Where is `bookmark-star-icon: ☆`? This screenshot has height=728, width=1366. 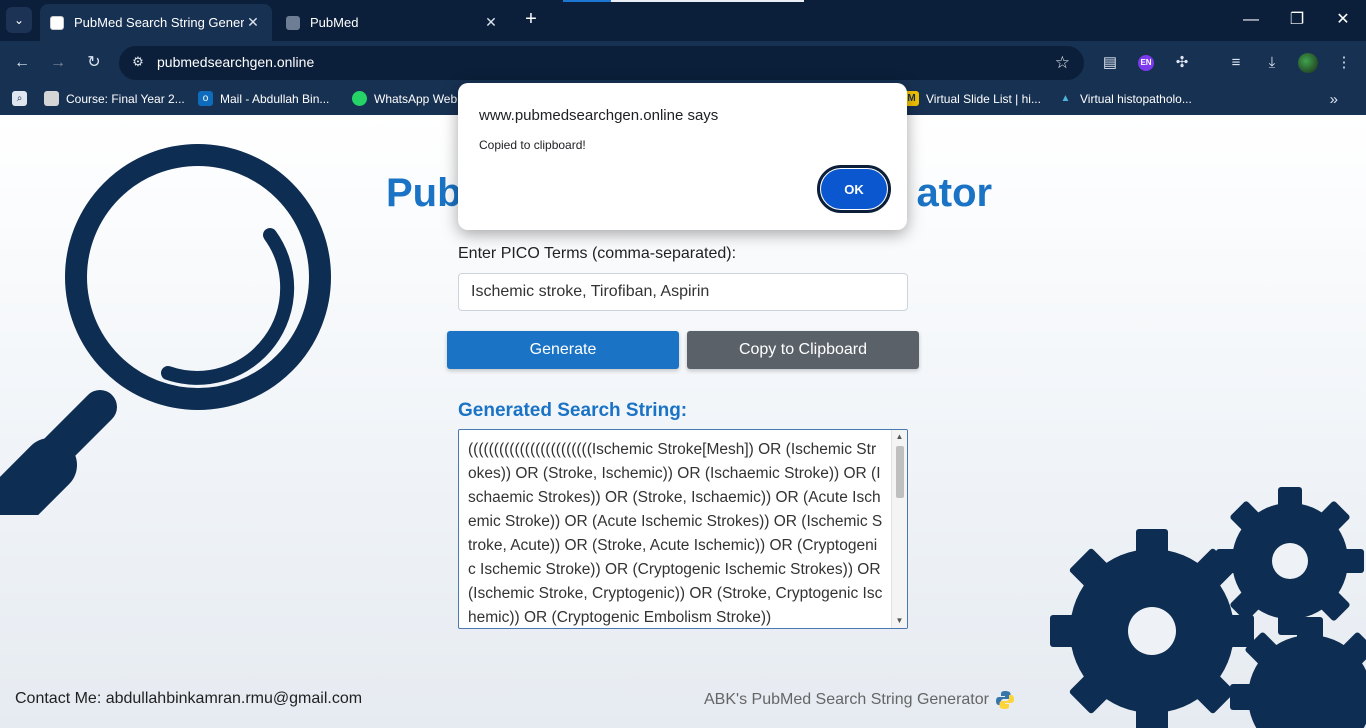 bookmark-star-icon: ☆ is located at coordinates (1062, 63).